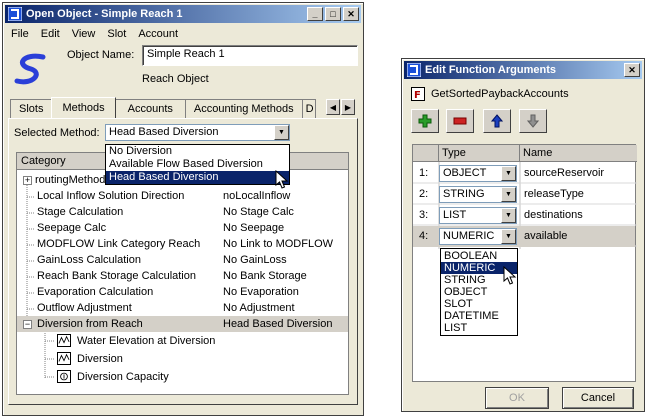  I want to click on add-argument-button, so click(425, 121).